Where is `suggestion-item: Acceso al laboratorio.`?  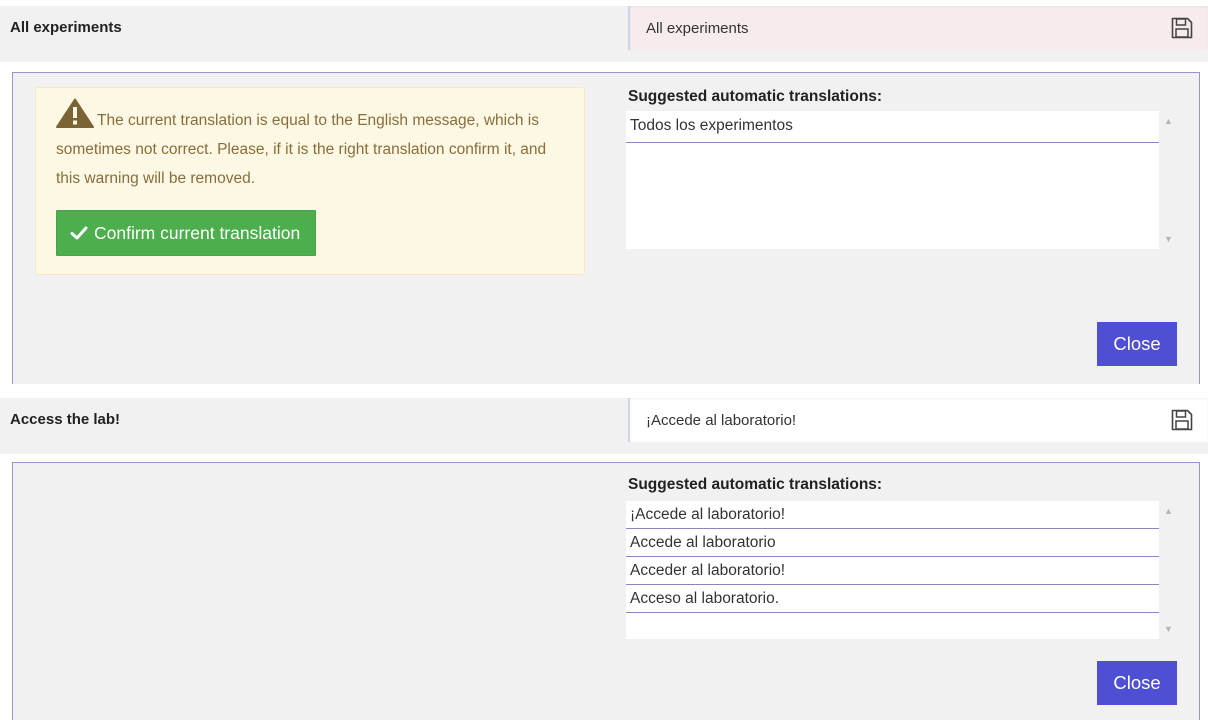 suggestion-item: Acceso al laboratorio. is located at coordinates (902, 599).